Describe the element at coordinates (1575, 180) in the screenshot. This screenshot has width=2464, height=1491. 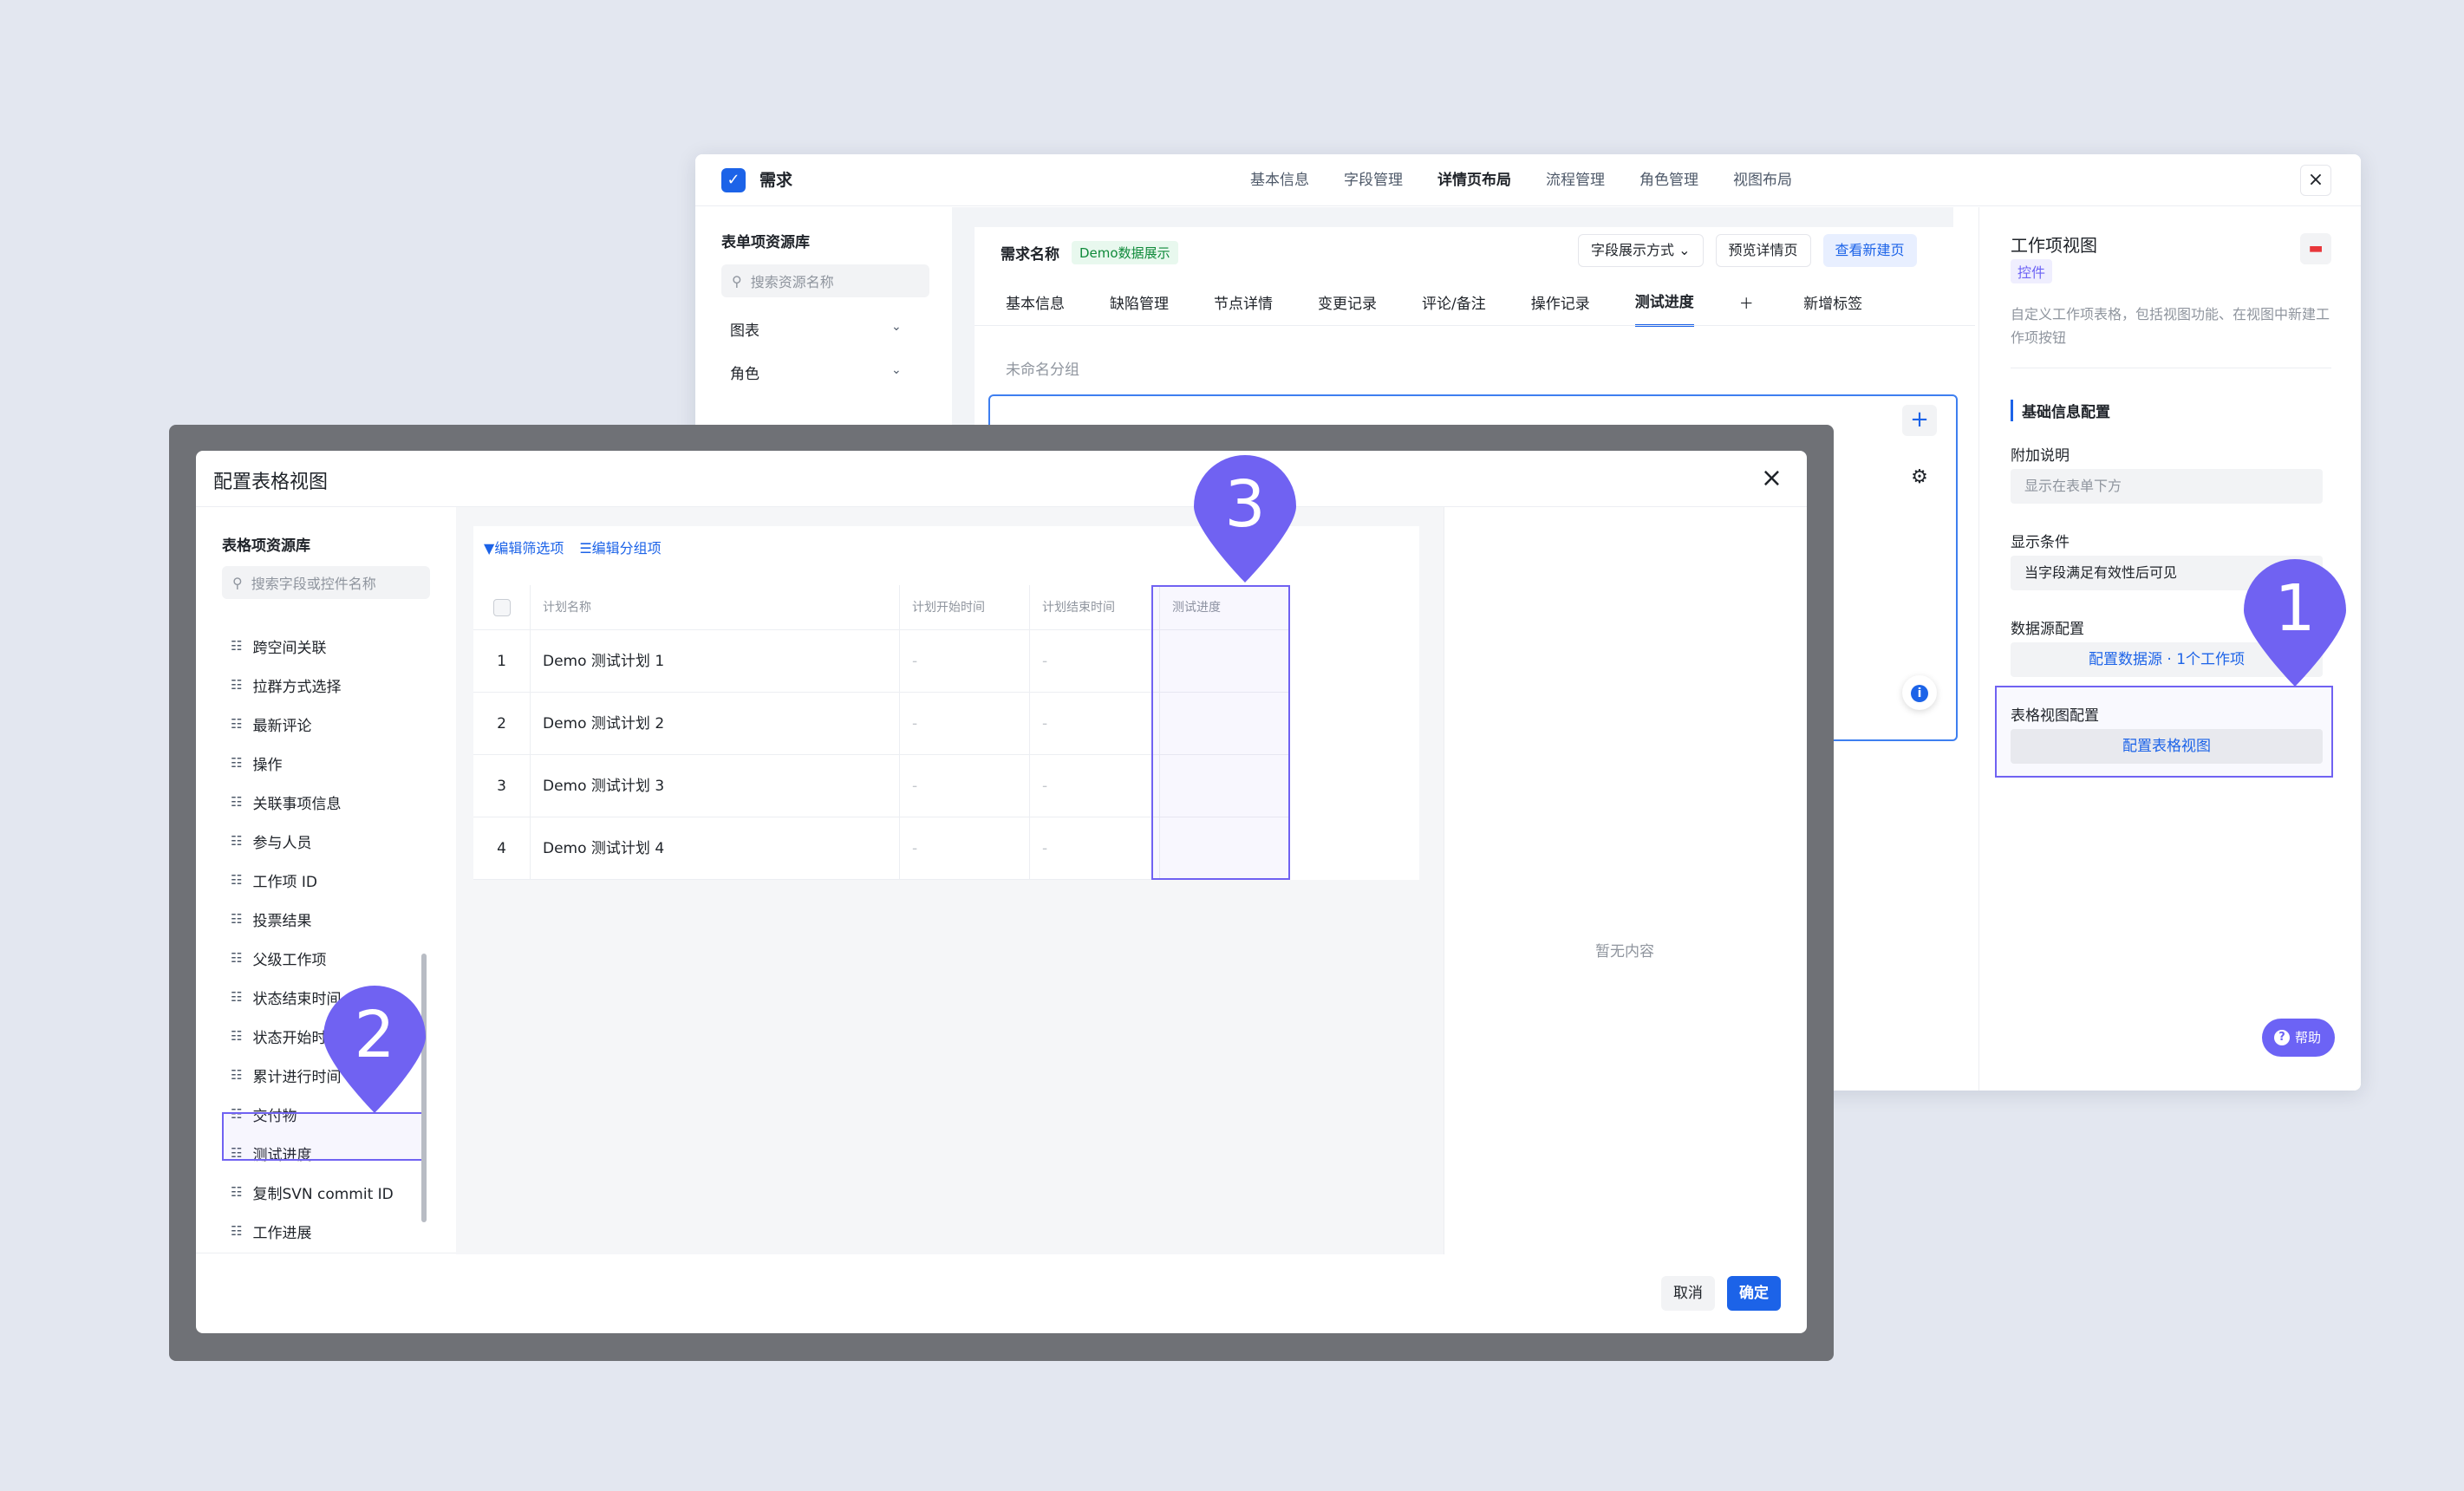
I see `nav-process-management: 流程管理` at that location.